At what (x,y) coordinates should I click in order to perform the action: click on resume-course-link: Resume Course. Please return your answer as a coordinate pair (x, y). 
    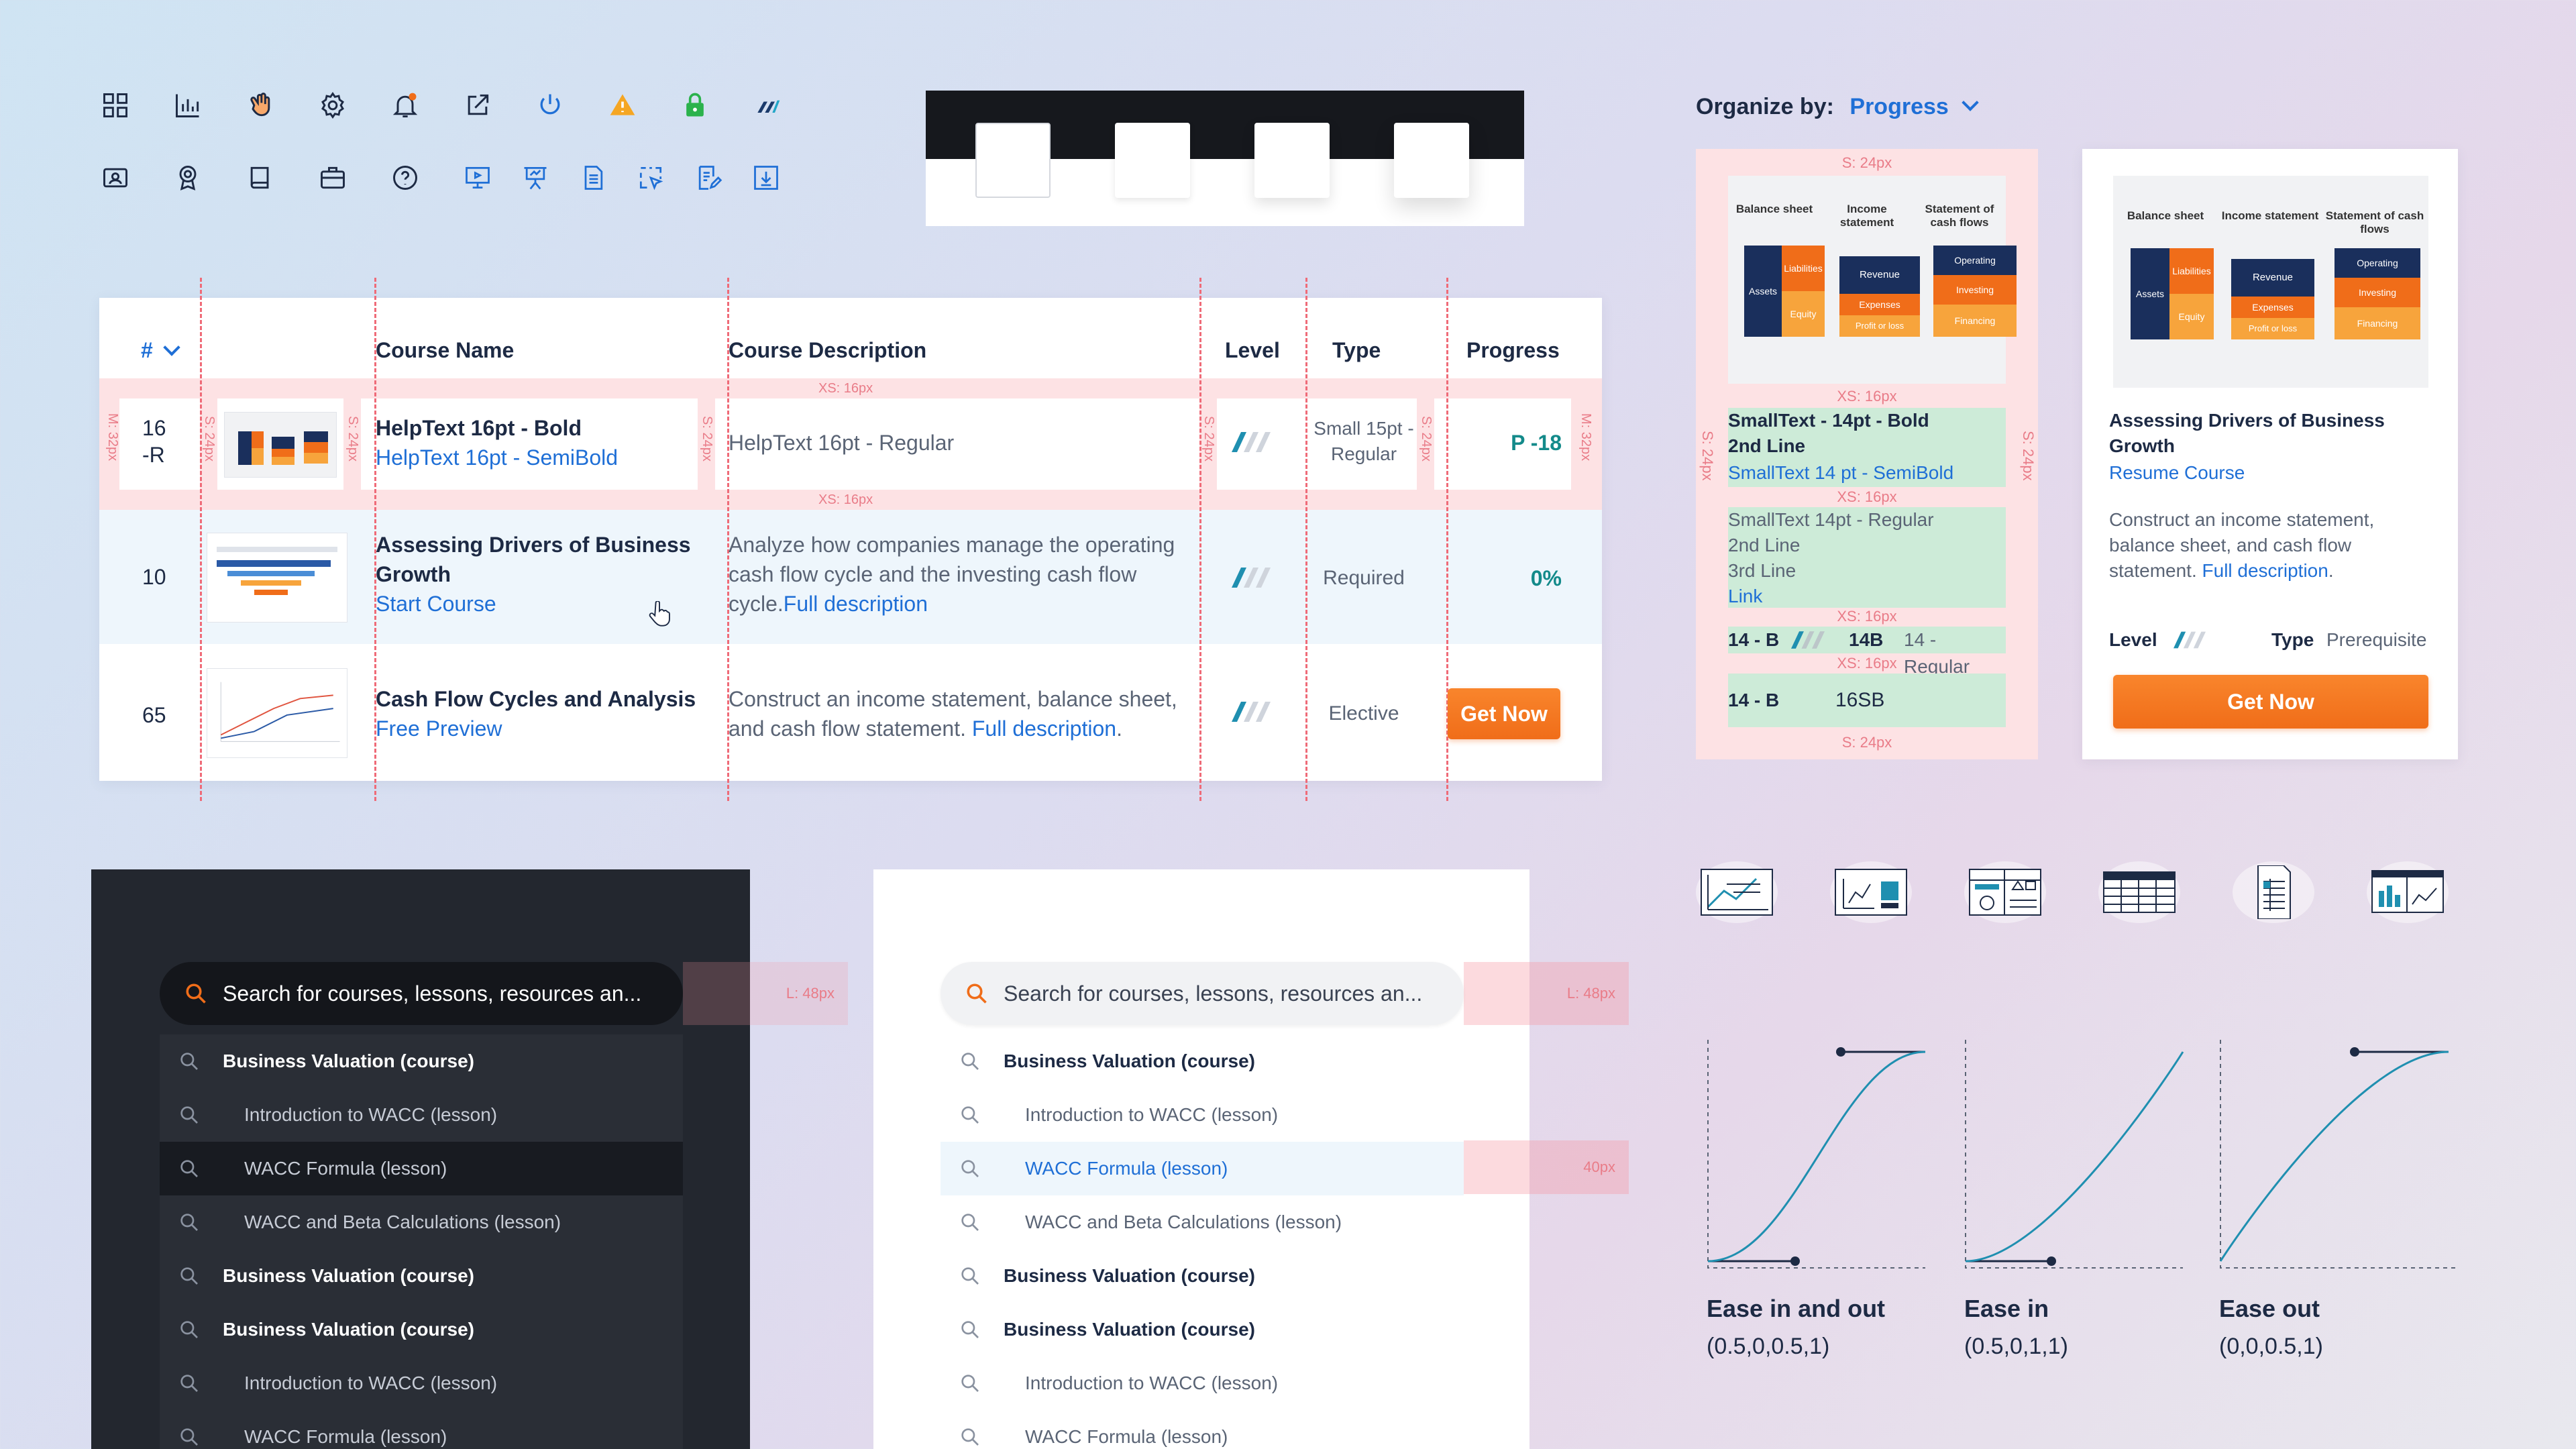
    Looking at the image, I should click on (2177, 473).